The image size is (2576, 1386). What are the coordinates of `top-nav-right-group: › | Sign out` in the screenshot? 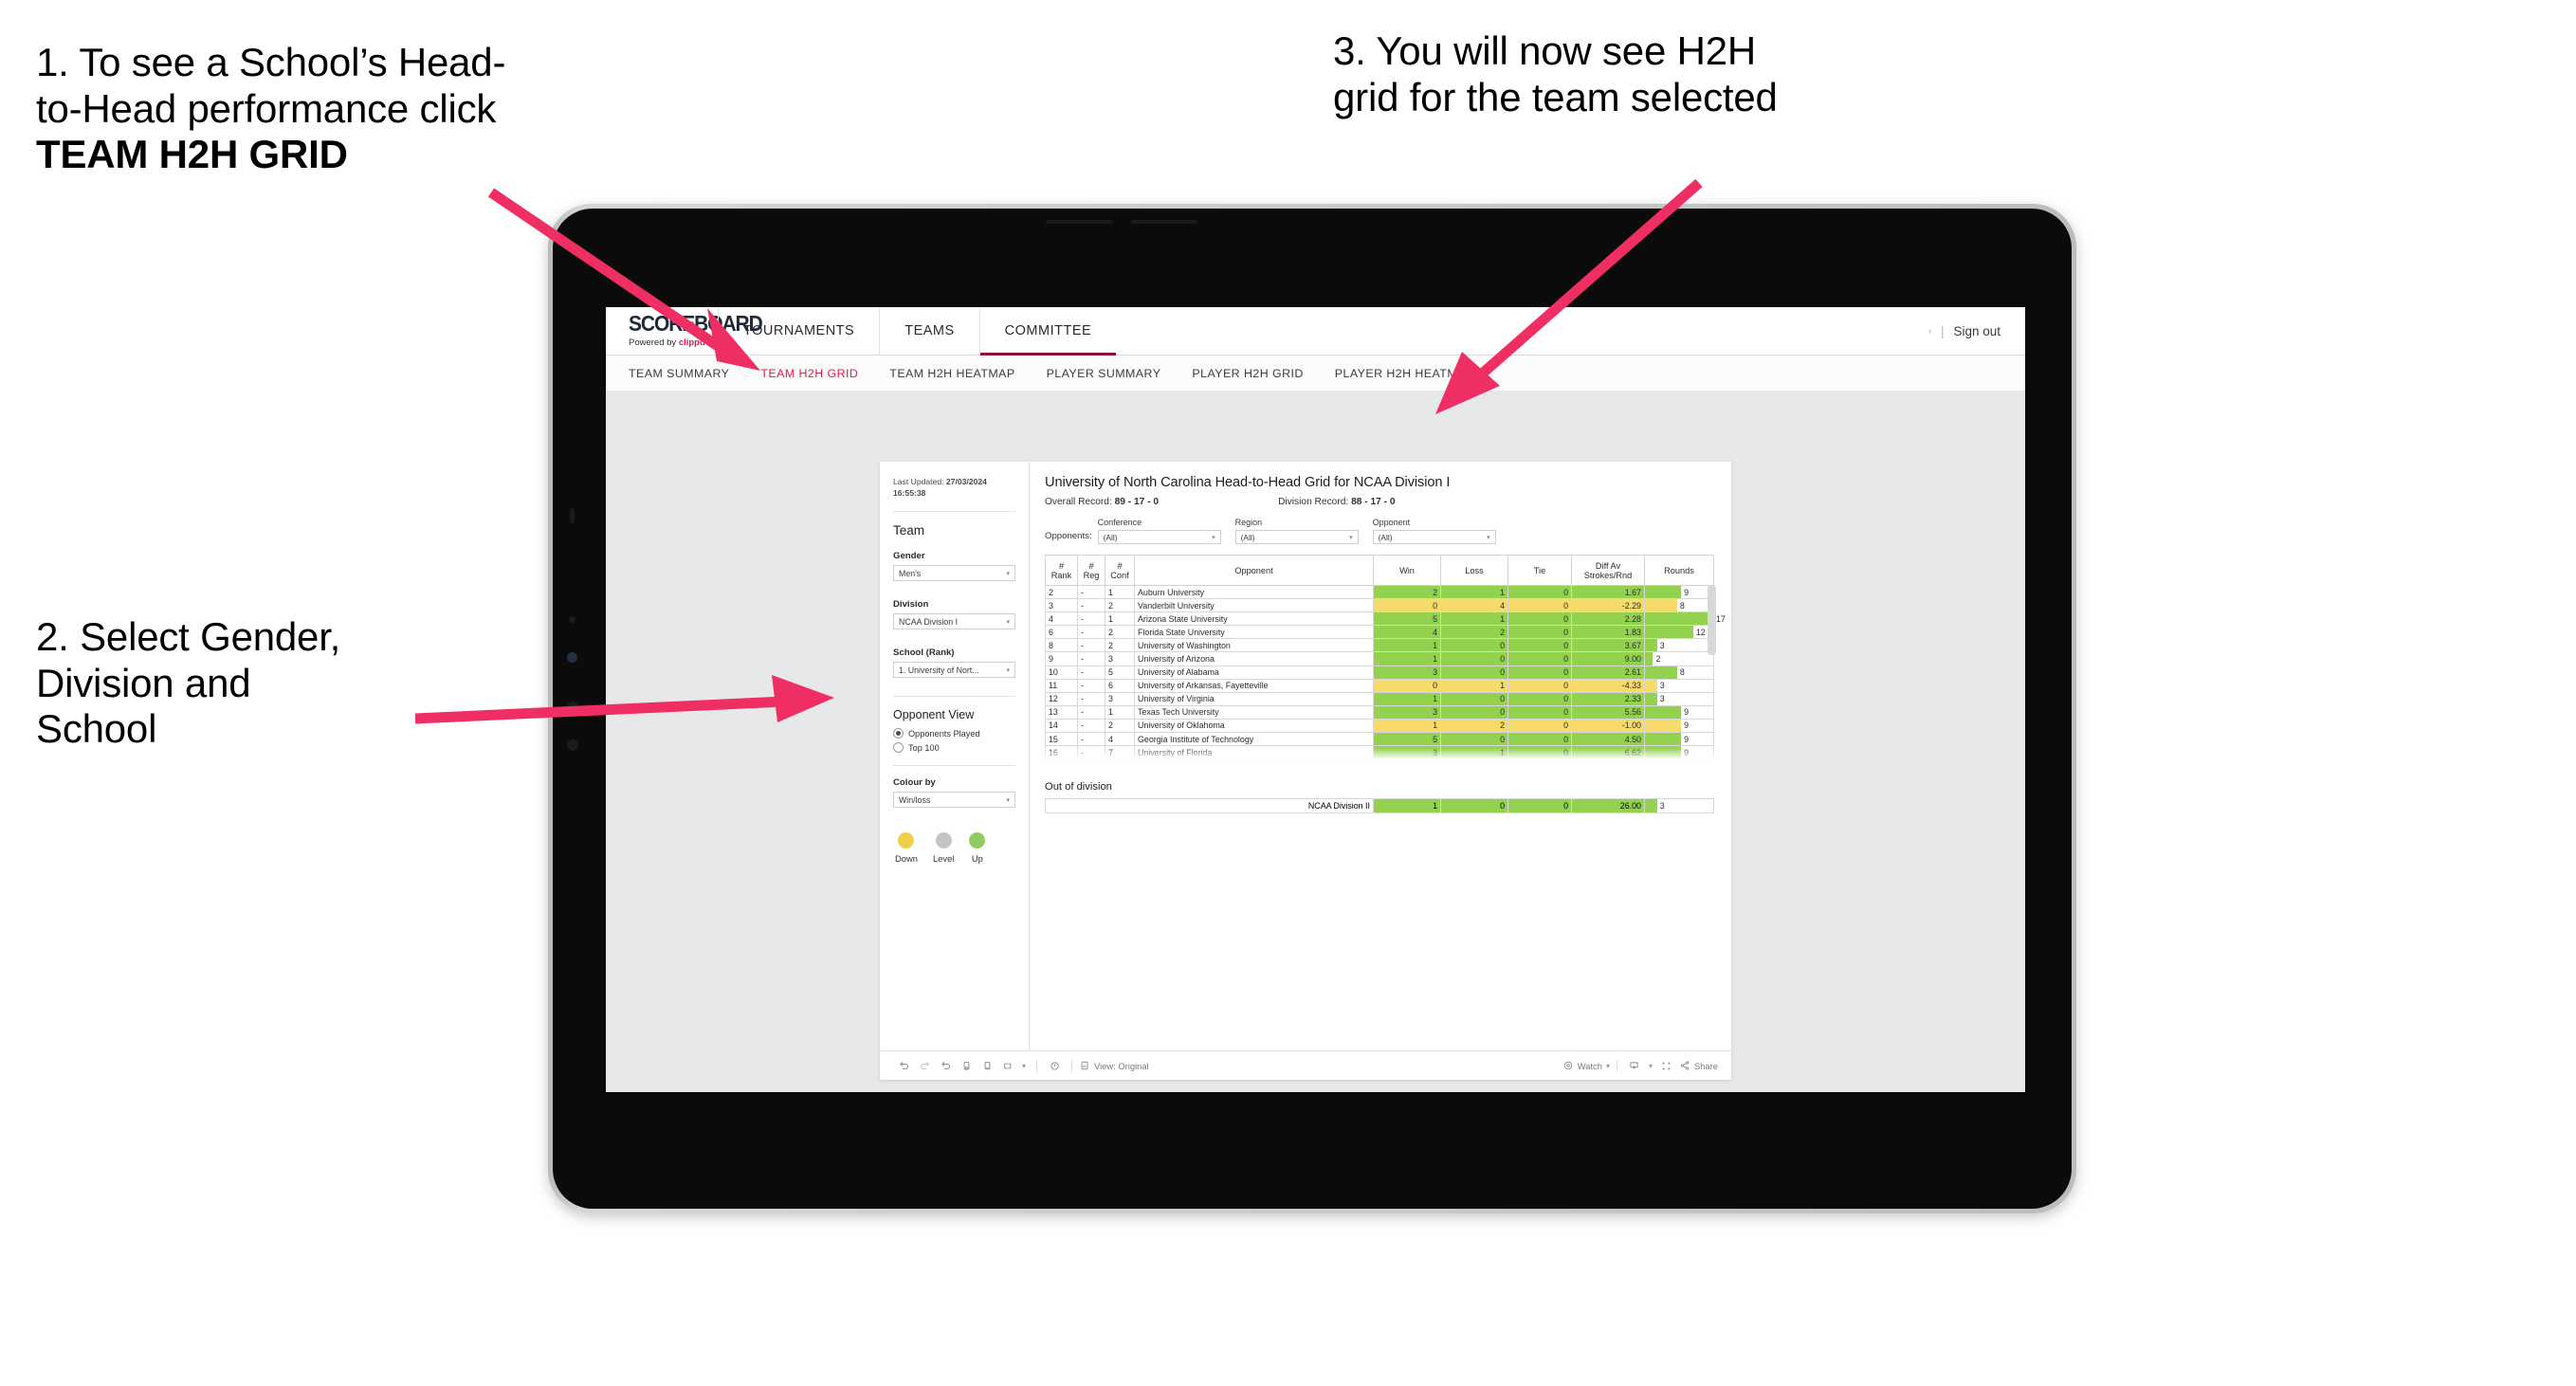 It's located at (1976, 331).